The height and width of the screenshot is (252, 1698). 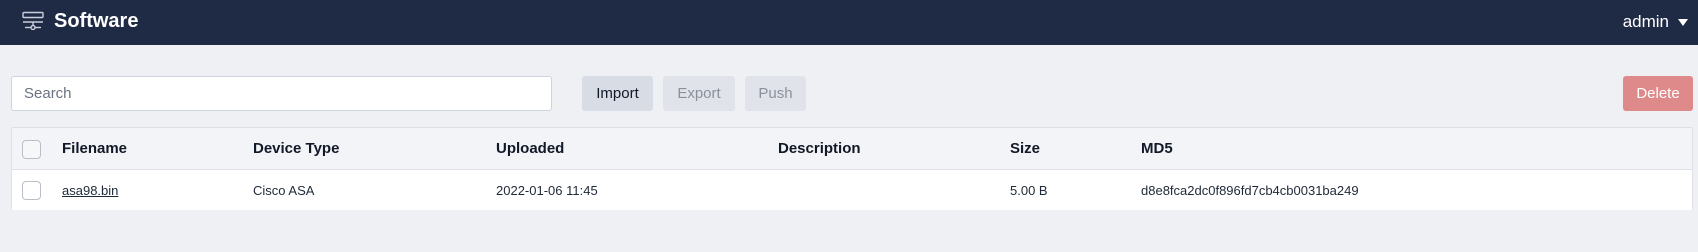 I want to click on select-all-checkbox, so click(x=31, y=149).